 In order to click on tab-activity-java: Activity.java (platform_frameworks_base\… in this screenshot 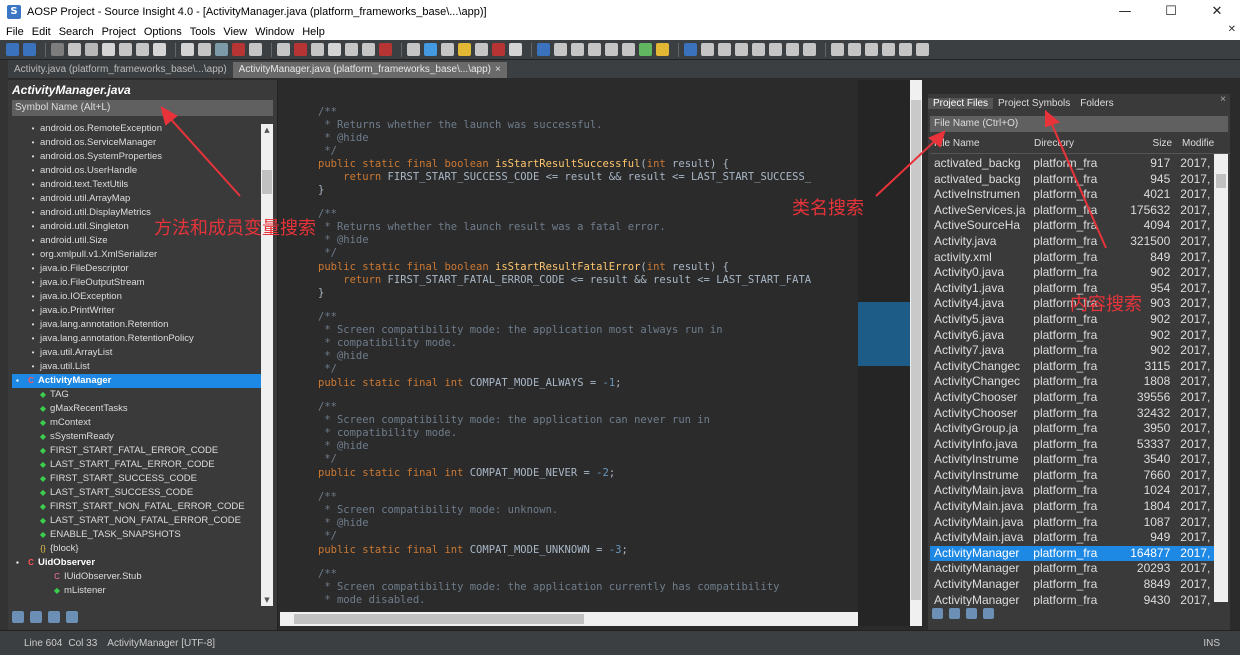, I will do `click(120, 70)`.